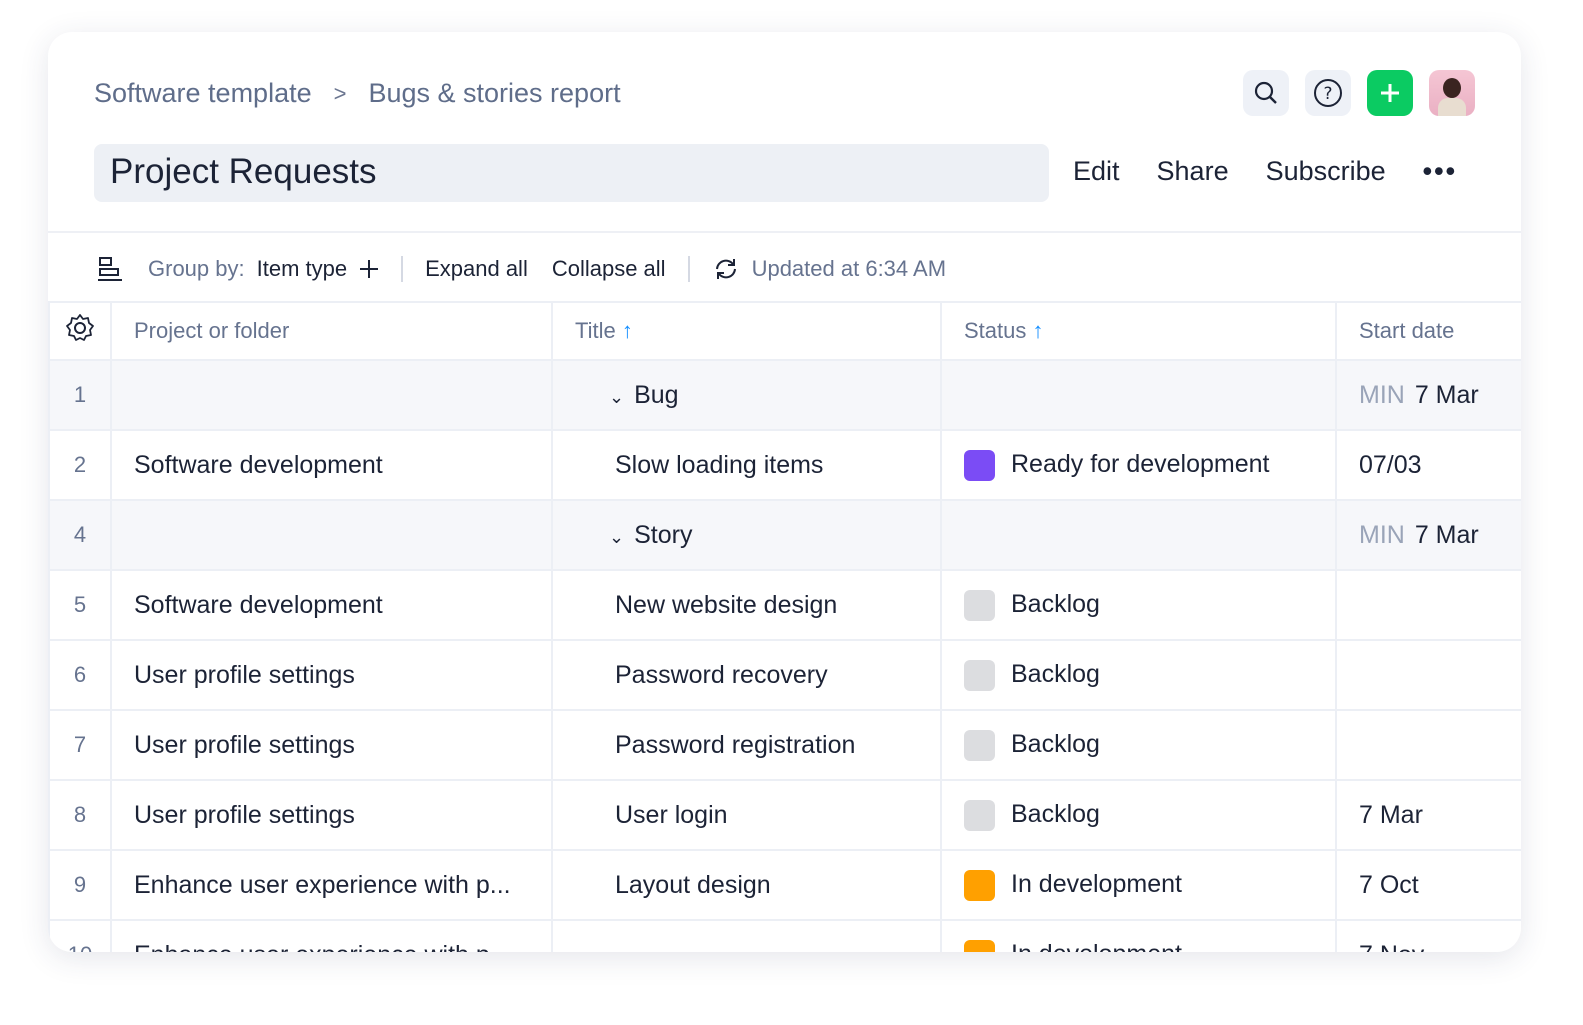 The image size is (1583, 1025). I want to click on title-cell: Password recovery, so click(746, 675).